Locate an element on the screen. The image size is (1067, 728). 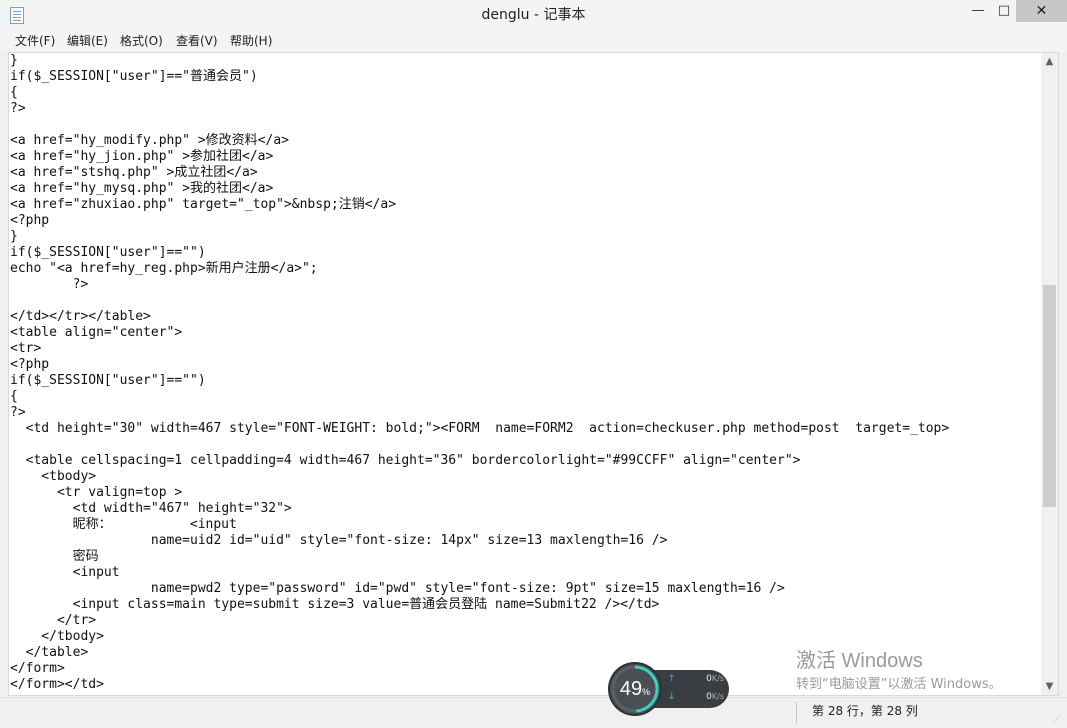
scroll-down-arrow-icon: ▼ is located at coordinates (1049, 686).